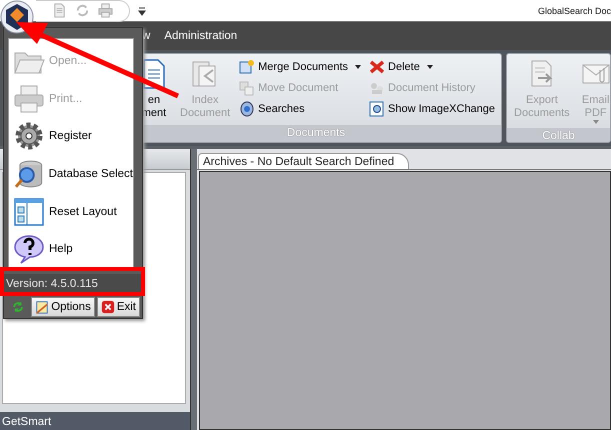  I want to click on gear-icon, so click(29, 136).